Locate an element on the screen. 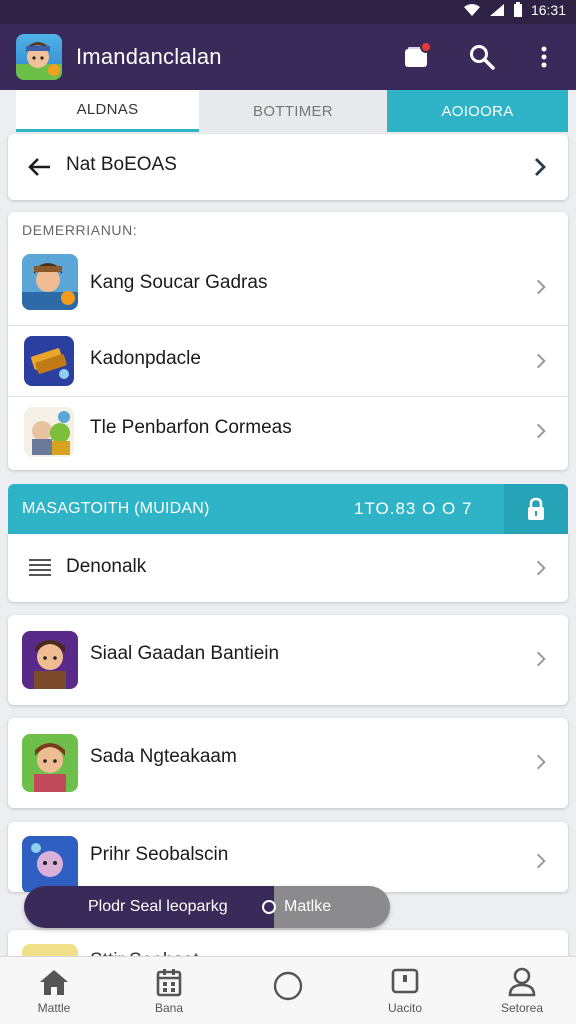 The height and width of the screenshot is (1024, 576). menu-lines-icon is located at coordinates (40, 567).